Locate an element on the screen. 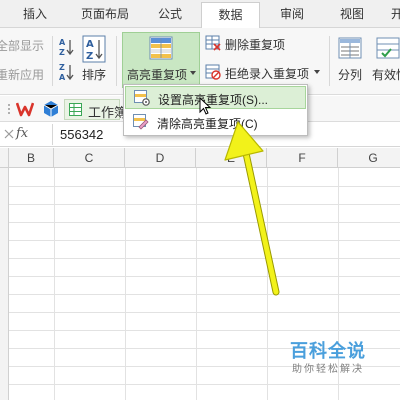 This screenshot has height=400, width=400. column-header: B is located at coordinates (31, 158).